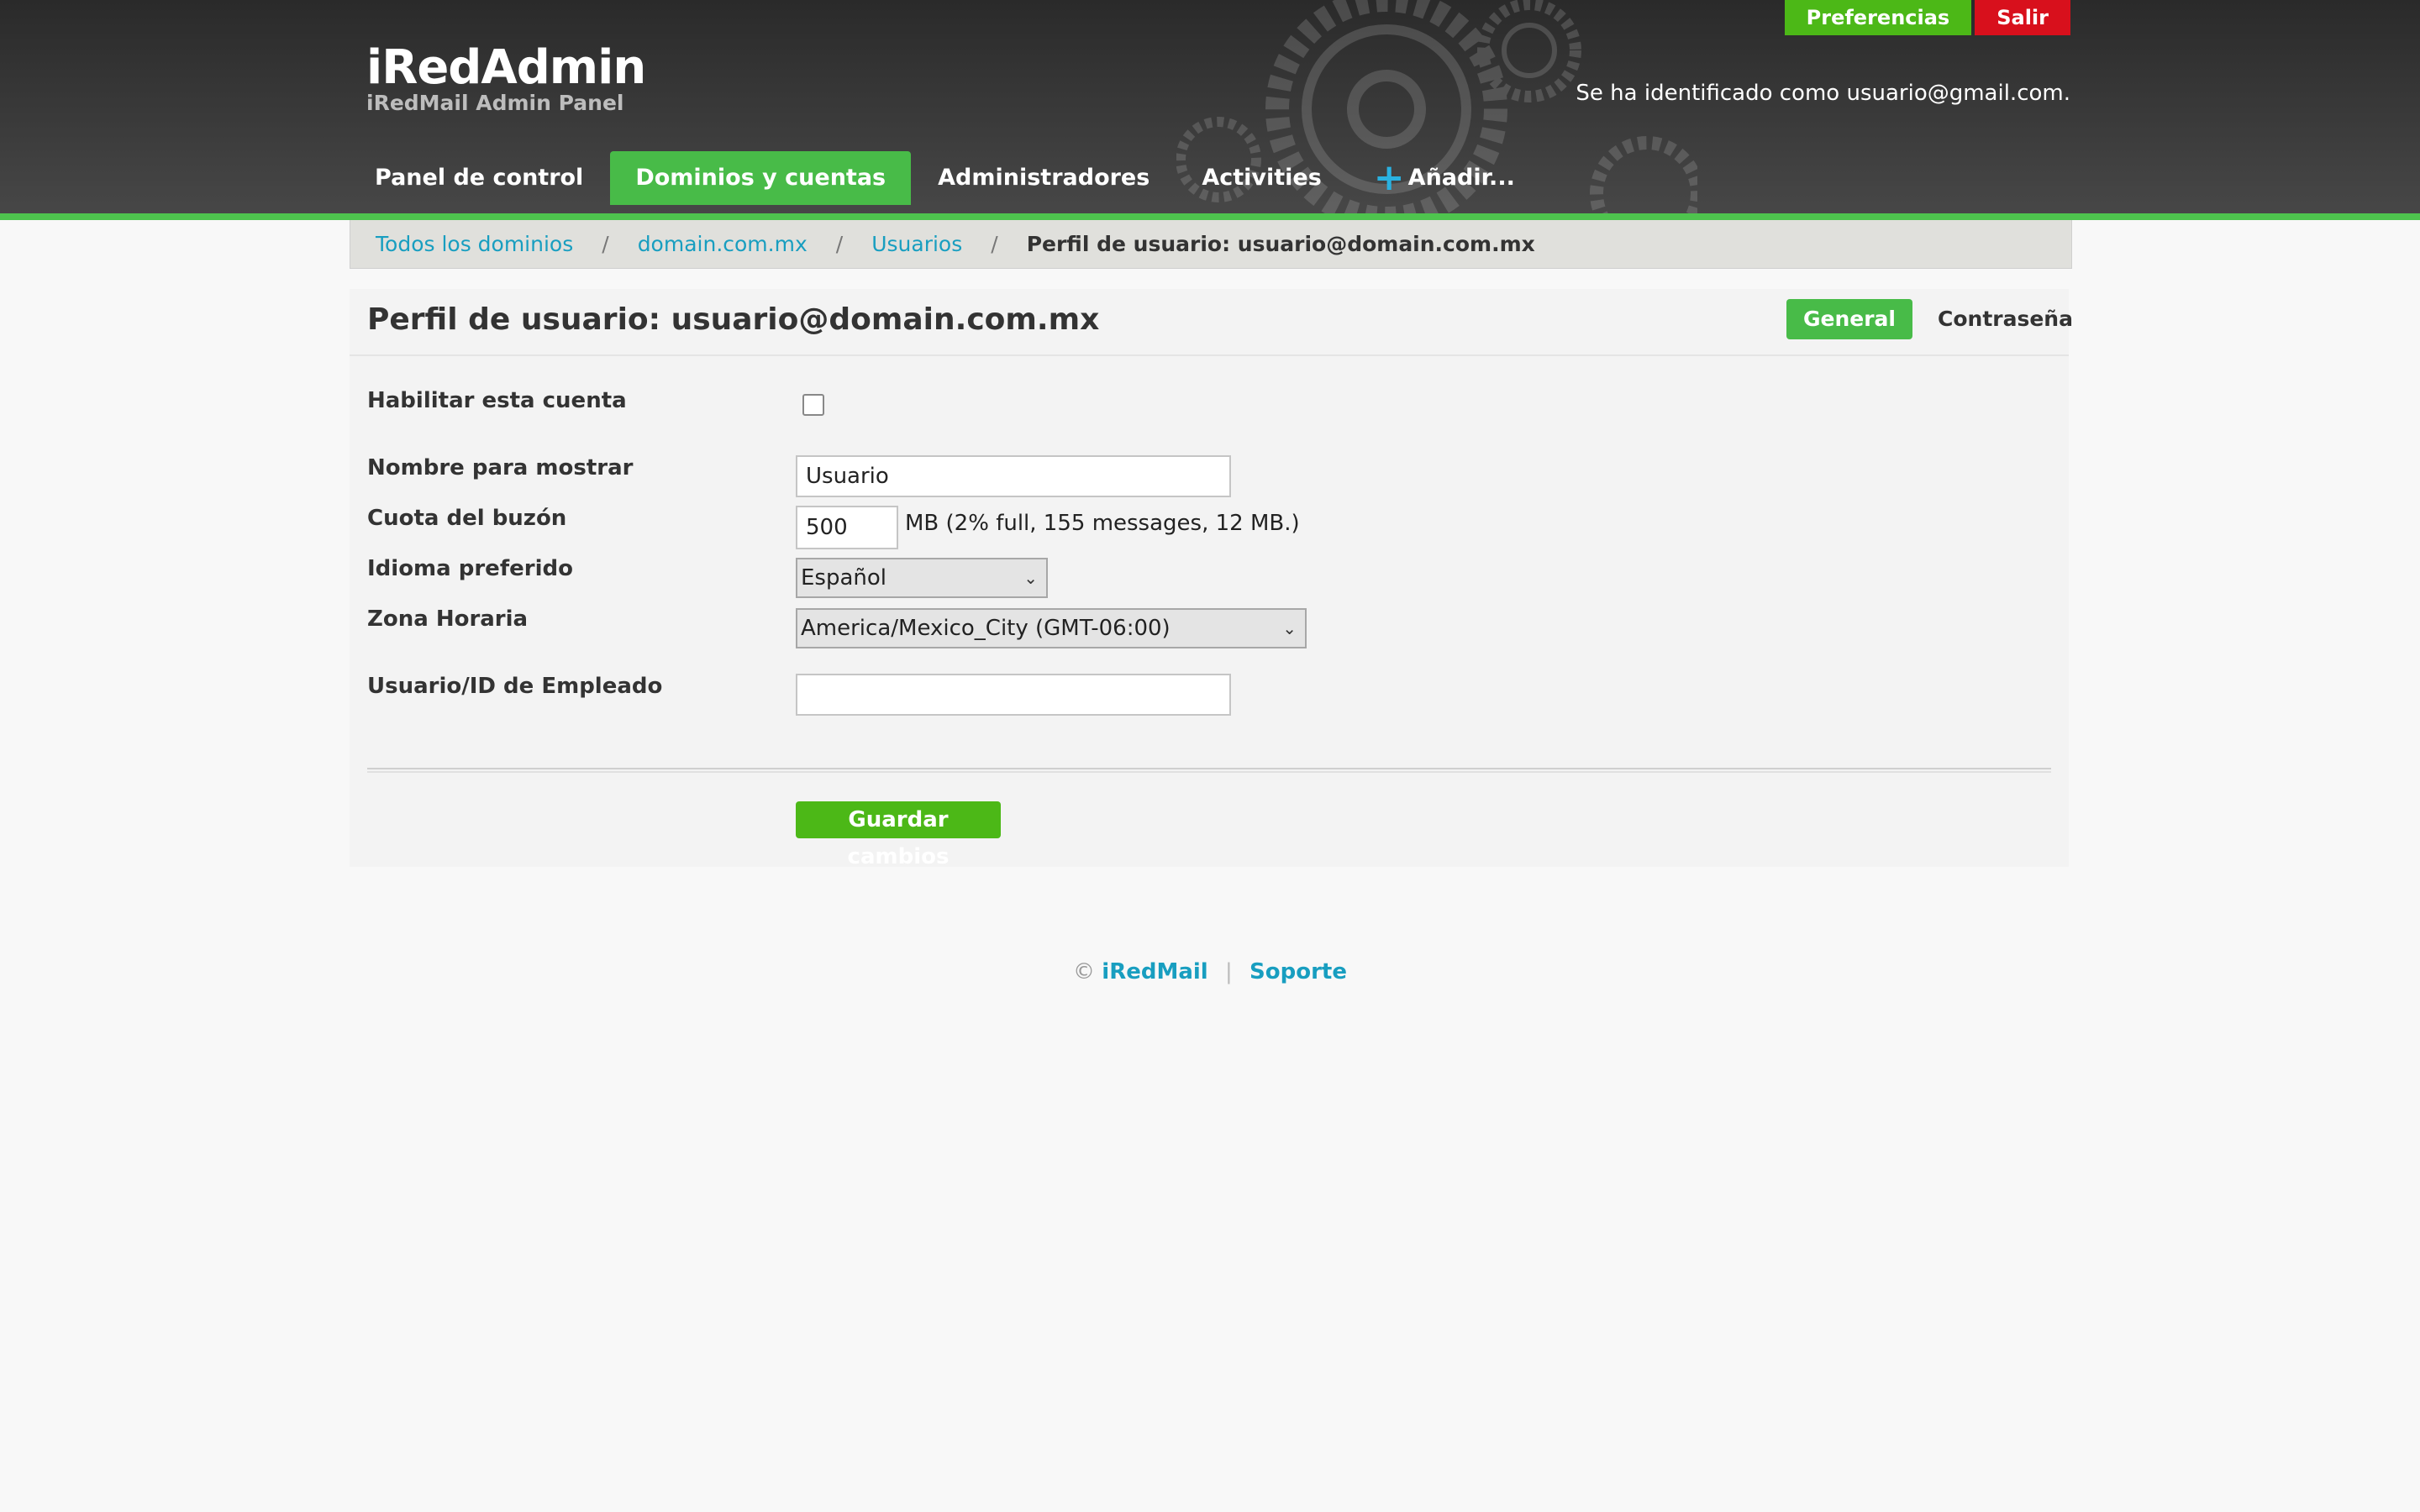  I want to click on page-title: Perfil de usuario: usuario@domain.com.mx, so click(734, 319).